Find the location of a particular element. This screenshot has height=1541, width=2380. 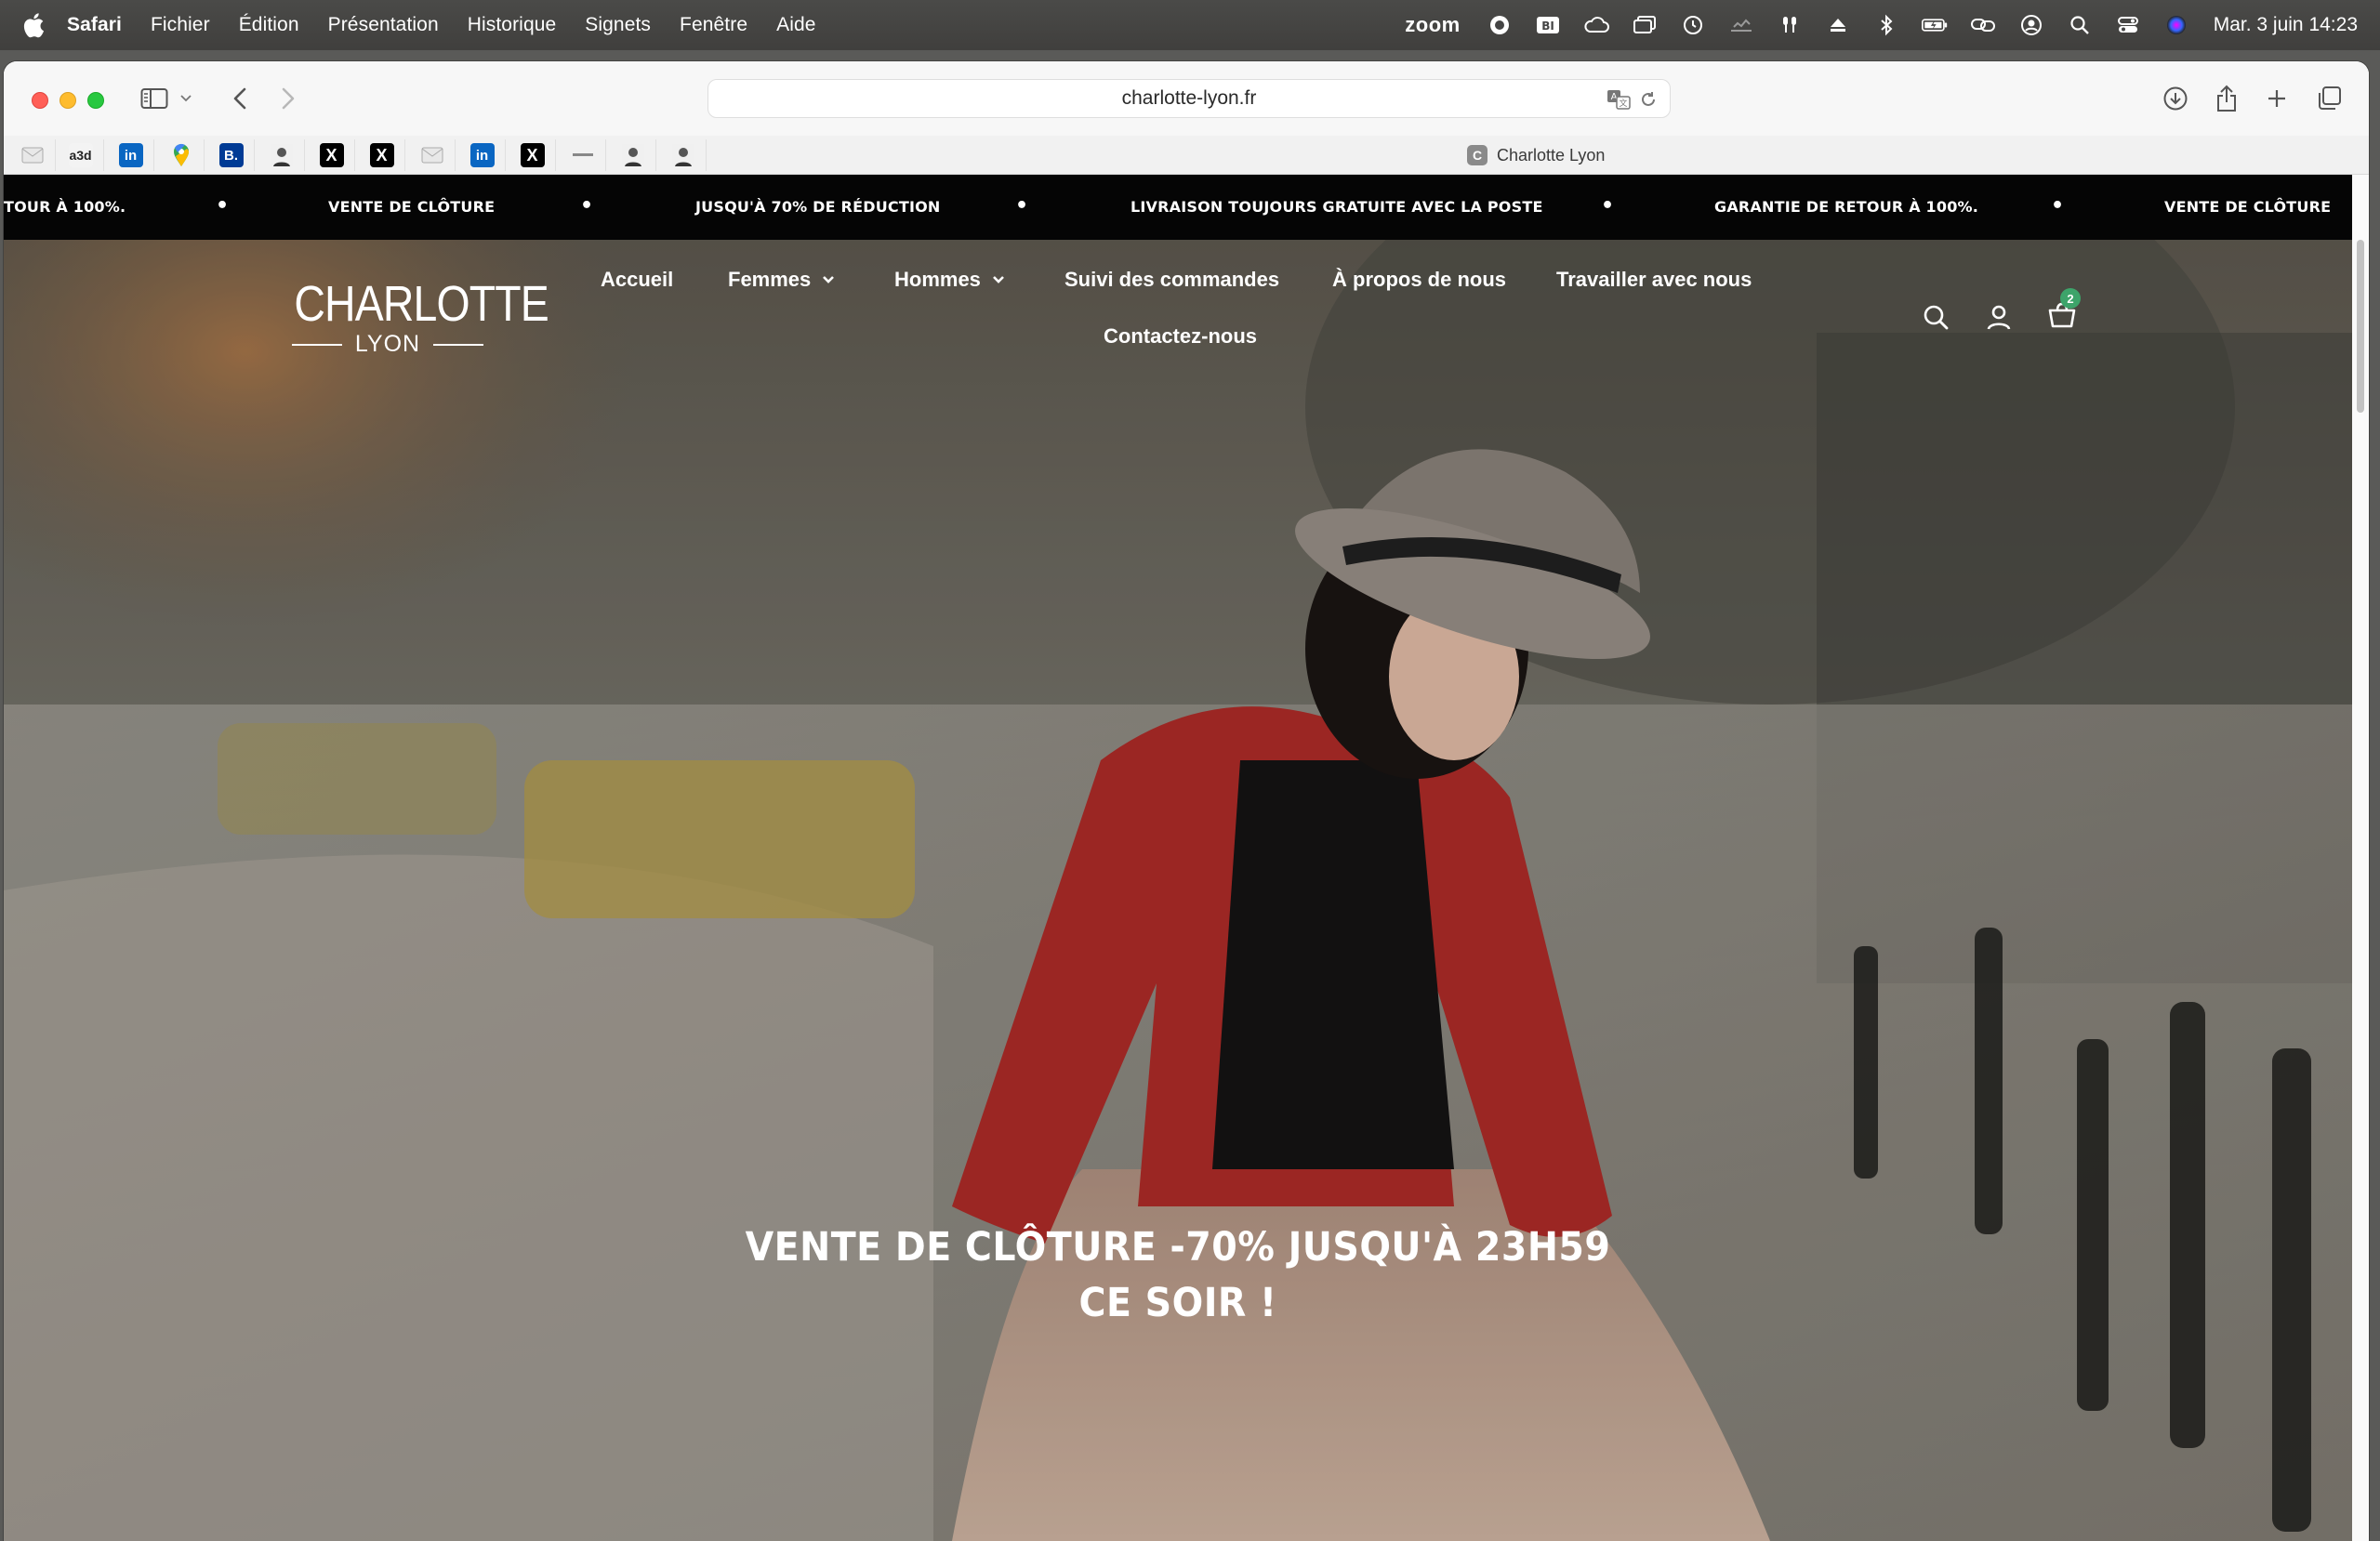

battery-icon is located at coordinates (1934, 25).